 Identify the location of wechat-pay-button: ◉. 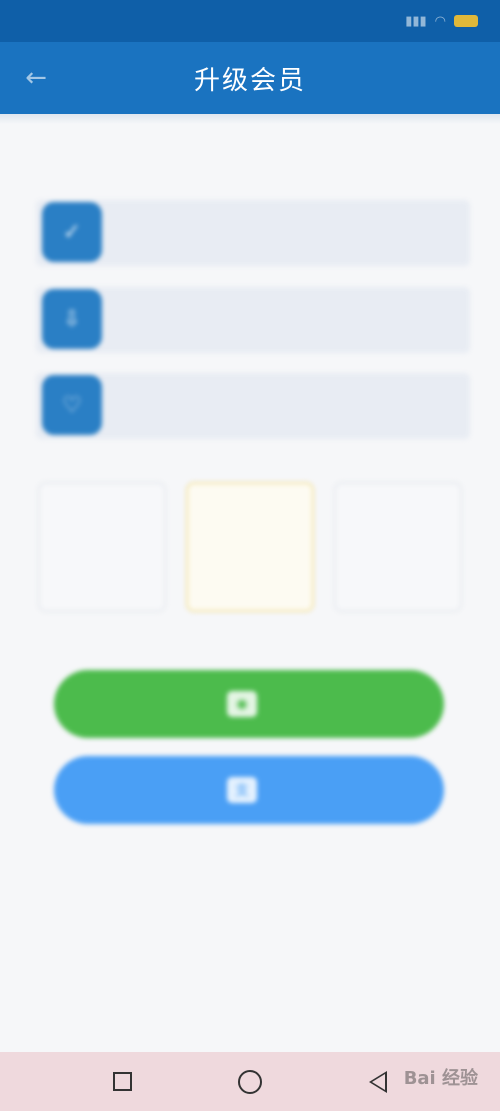
(249, 704).